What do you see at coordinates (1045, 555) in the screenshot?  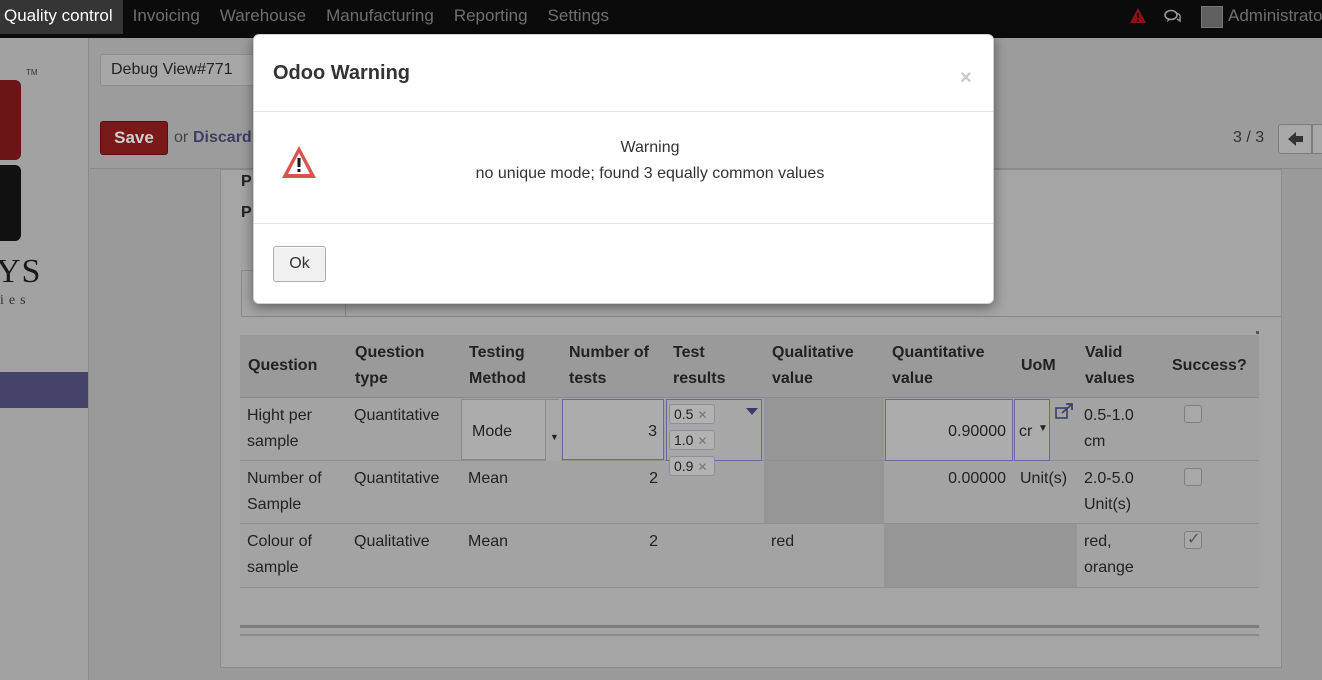 I see `uom-cell` at bounding box center [1045, 555].